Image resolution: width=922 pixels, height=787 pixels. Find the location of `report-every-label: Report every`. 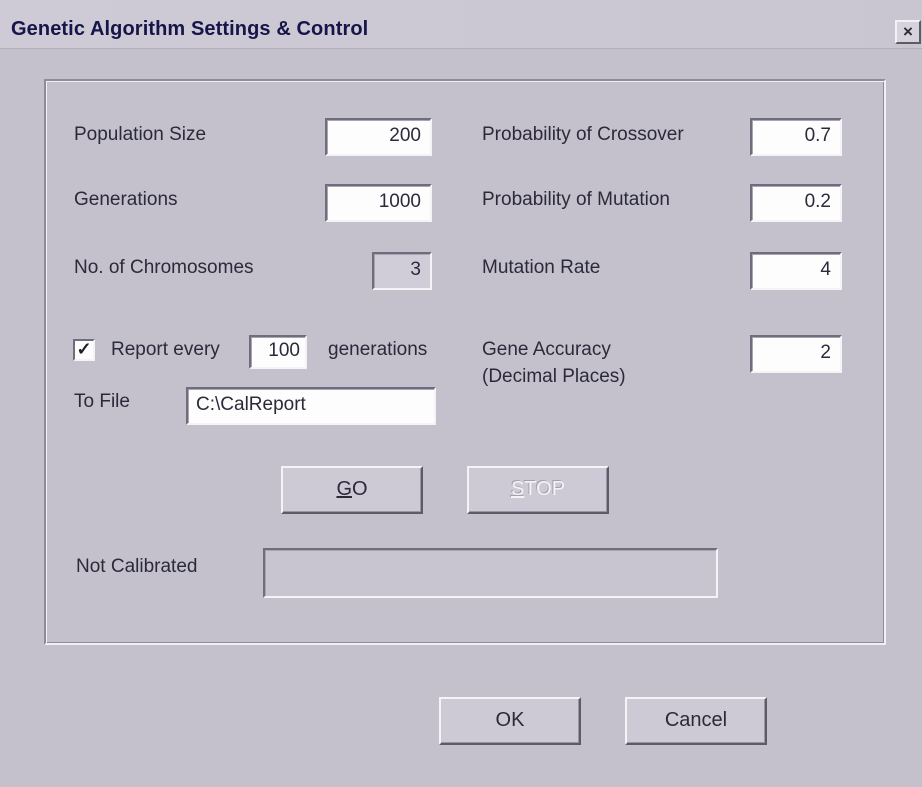

report-every-label: Report every is located at coordinates (165, 349).